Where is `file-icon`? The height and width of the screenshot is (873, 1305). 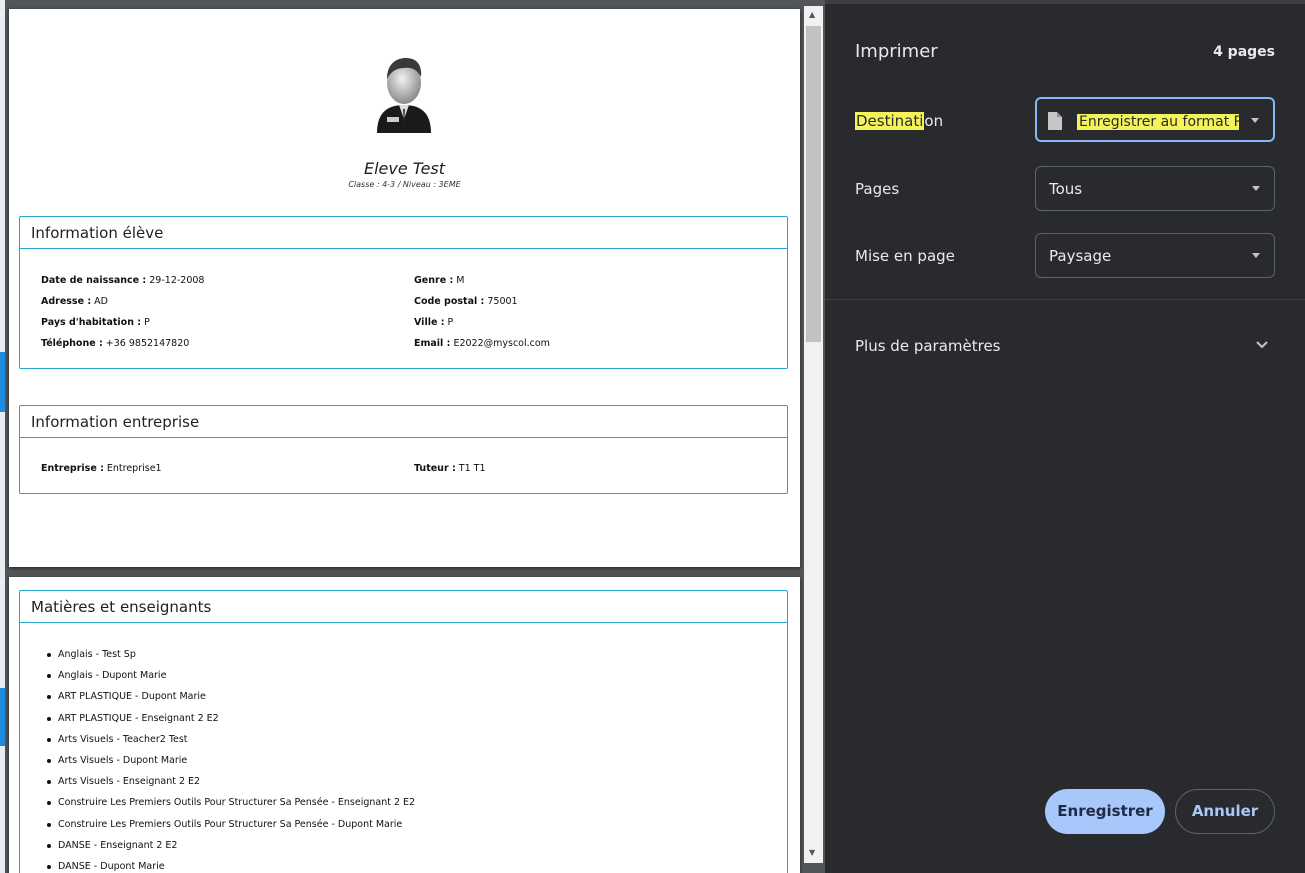 file-icon is located at coordinates (1055, 121).